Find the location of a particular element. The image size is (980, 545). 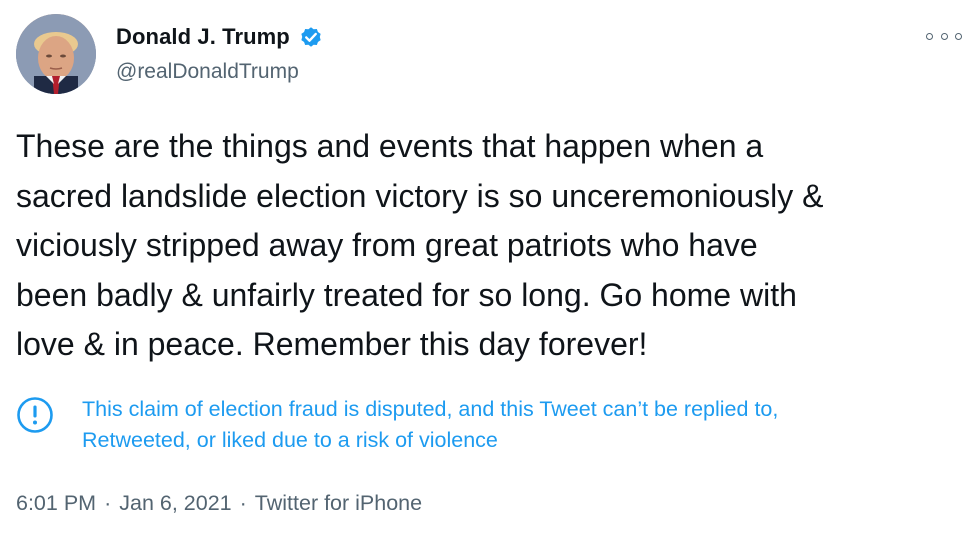

exclamation-circle-icon is located at coordinates (35, 415).